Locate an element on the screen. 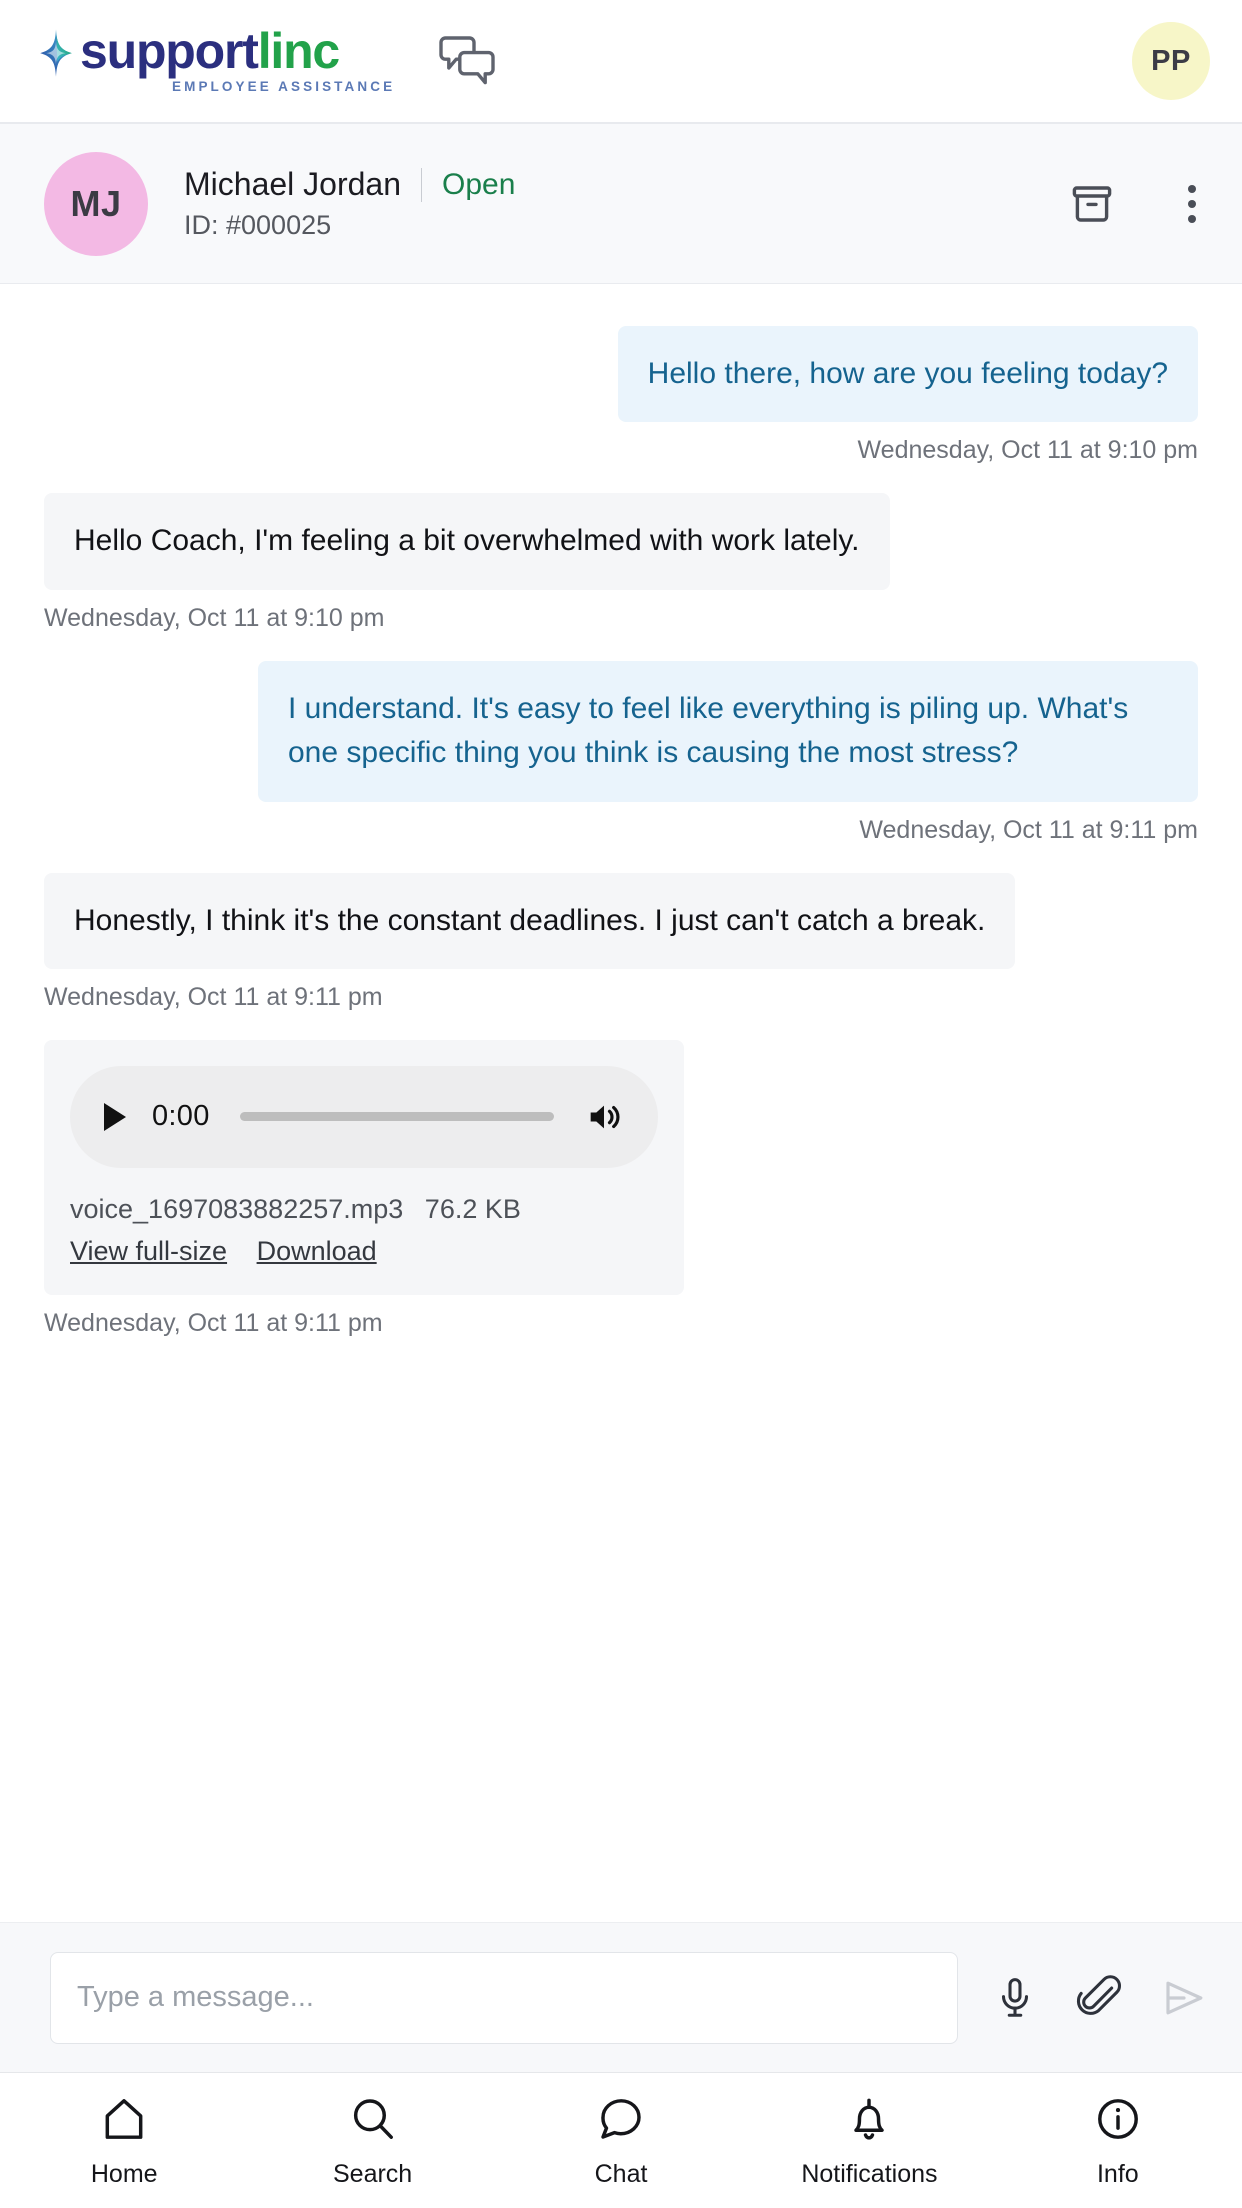 The height and width of the screenshot is (2208, 1242). nav-item-chat: Chat is located at coordinates (621, 2141).